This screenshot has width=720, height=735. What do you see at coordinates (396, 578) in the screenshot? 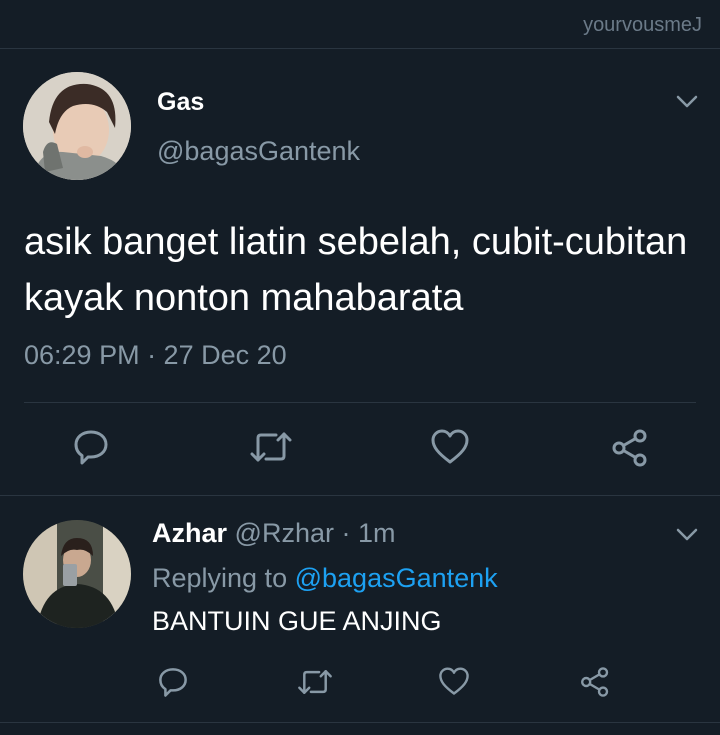
I see `replying-to-link: @bagasGantenk` at bounding box center [396, 578].